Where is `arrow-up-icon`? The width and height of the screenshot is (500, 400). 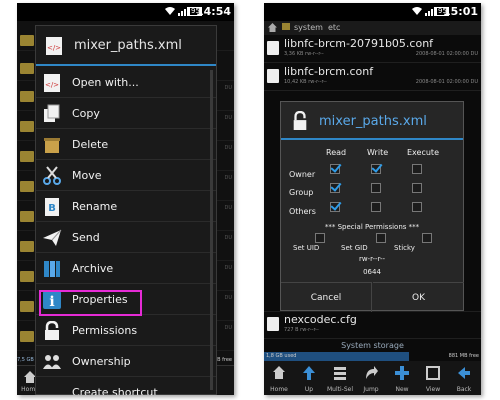 arrow-up-icon is located at coordinates (309, 373).